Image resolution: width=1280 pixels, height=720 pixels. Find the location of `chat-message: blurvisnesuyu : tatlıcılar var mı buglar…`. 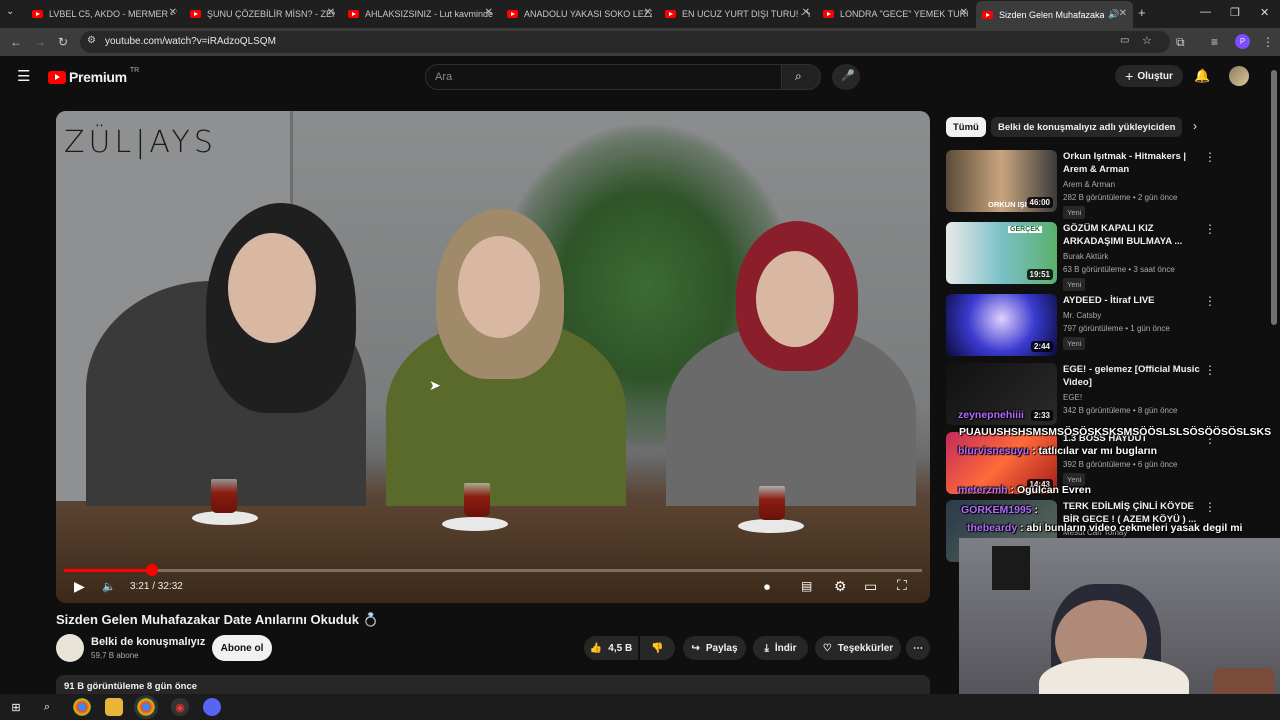

chat-message: blurvisnesuyu : tatlıcılar var mı buglar… is located at coordinates (1057, 451).